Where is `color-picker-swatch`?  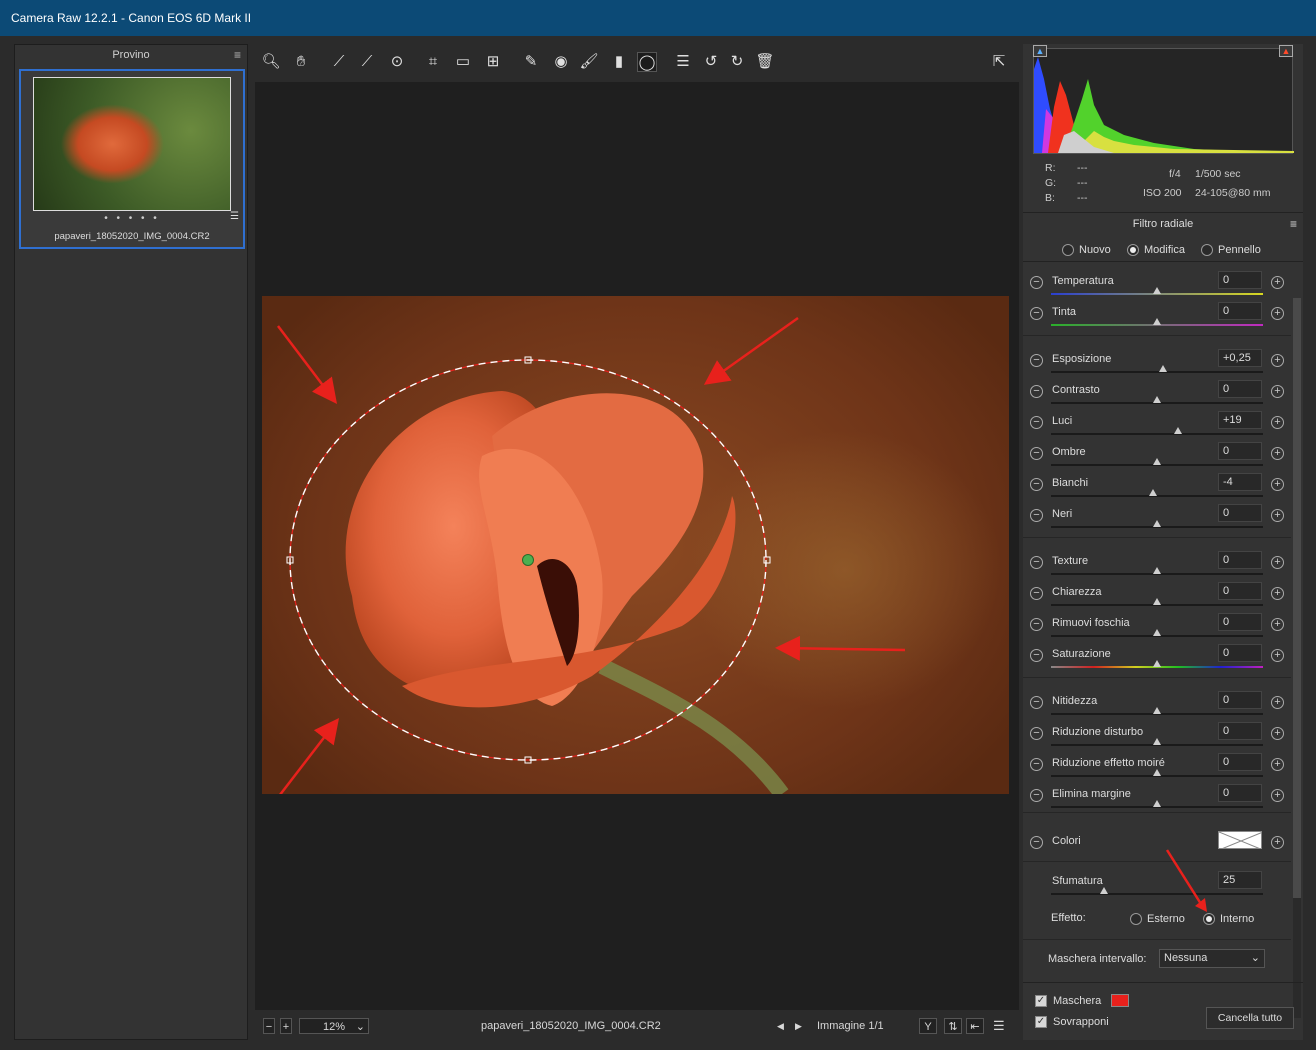
color-picker-swatch is located at coordinates (1240, 840).